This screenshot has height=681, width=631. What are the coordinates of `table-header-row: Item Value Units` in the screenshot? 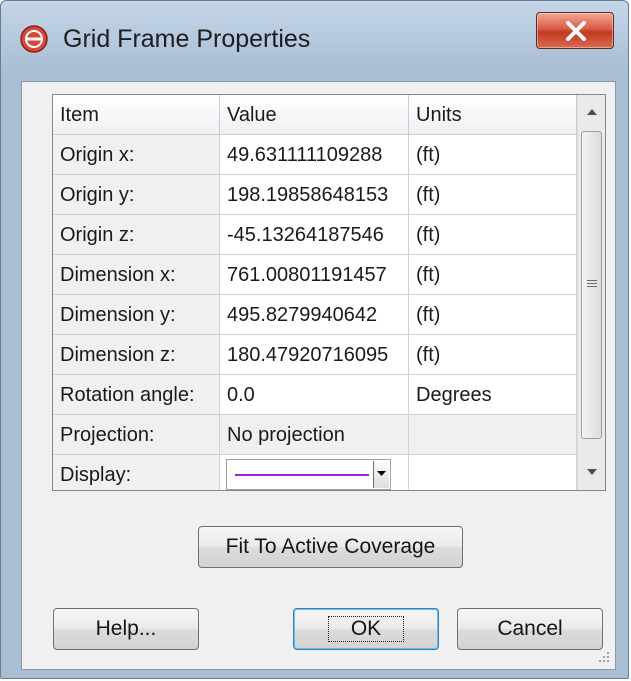 It's located at (315, 115).